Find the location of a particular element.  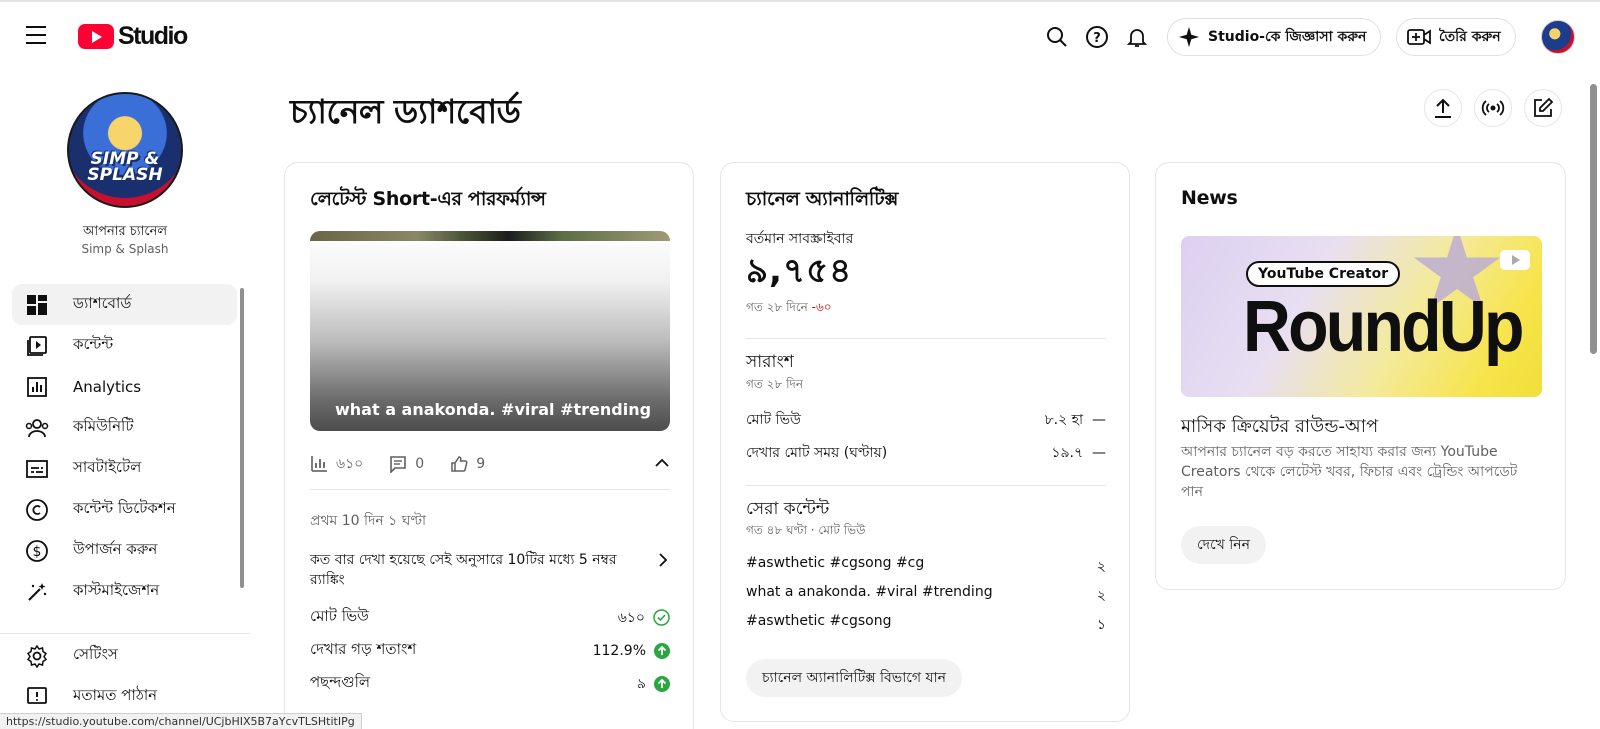

views-stat: ৬১০ is located at coordinates (336, 464).